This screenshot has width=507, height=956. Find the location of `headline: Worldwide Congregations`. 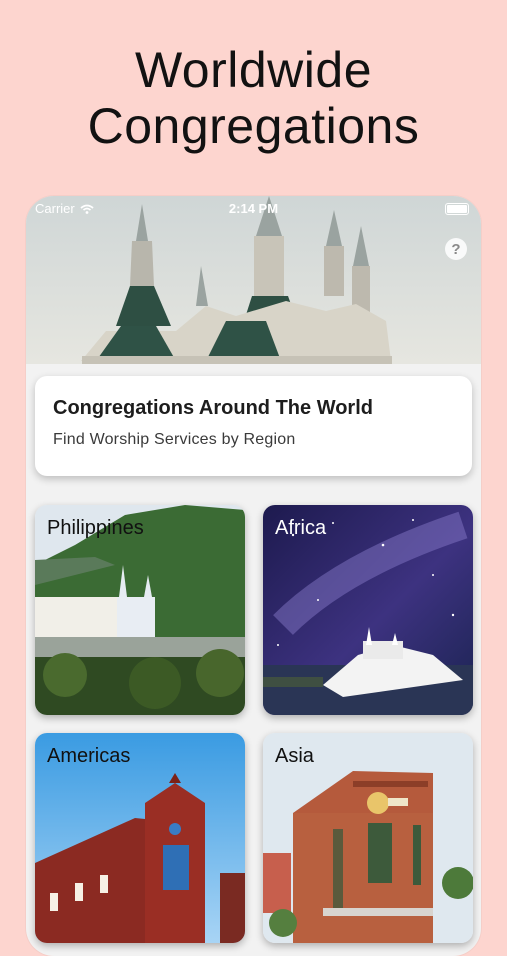

headline: Worldwide Congregations is located at coordinates (253, 98).